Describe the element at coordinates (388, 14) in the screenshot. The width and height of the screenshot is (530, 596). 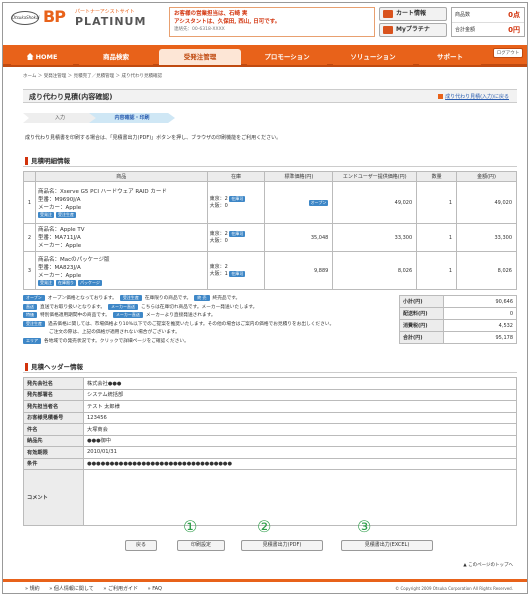
I see `cart-icon` at that location.